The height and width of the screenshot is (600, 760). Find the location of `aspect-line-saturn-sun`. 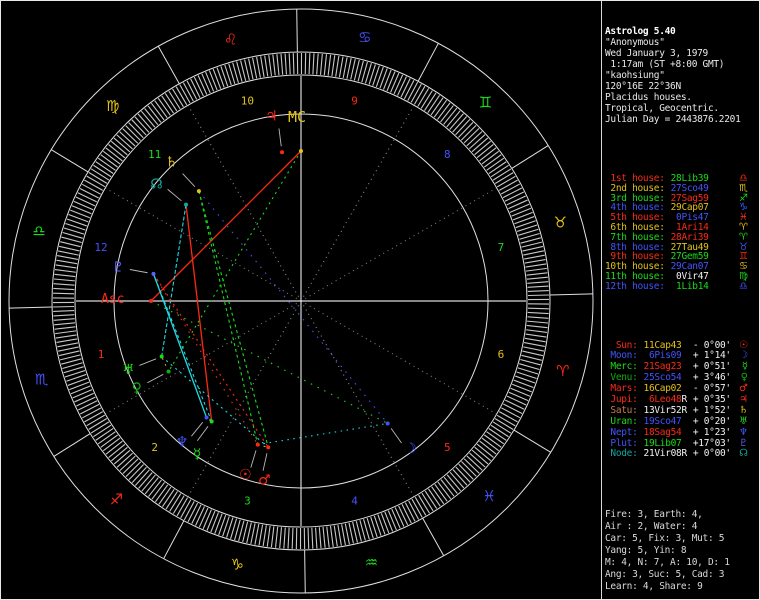

aspect-line-saturn-sun is located at coordinates (228, 317).